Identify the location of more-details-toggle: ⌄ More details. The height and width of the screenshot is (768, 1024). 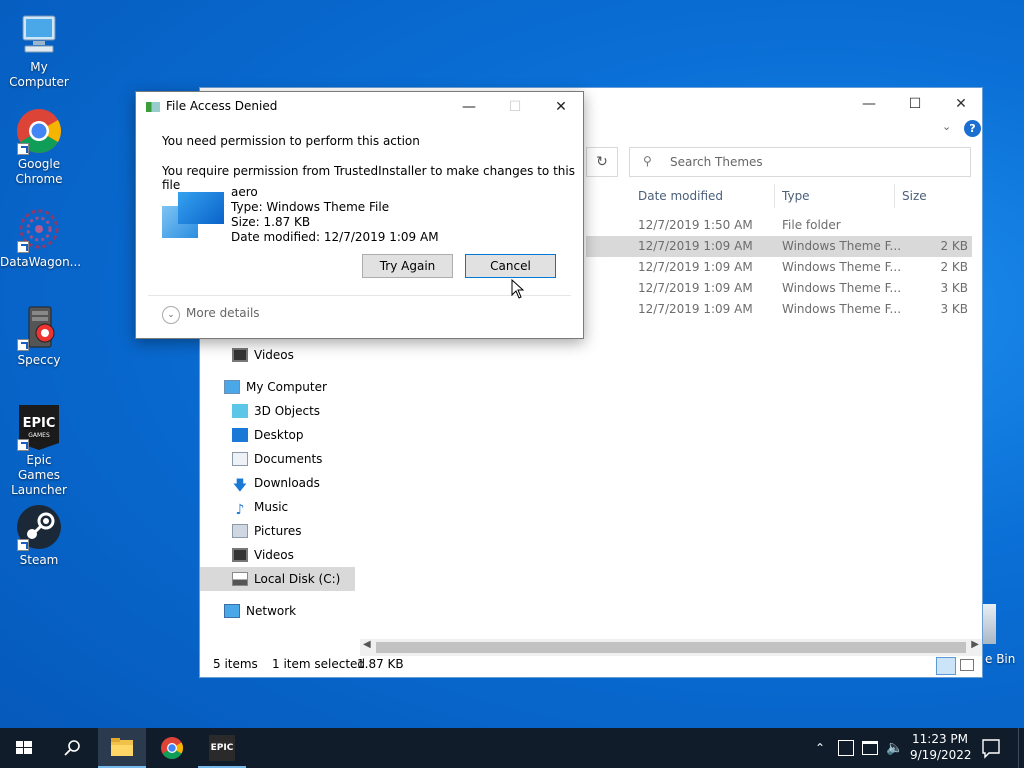
(211, 315).